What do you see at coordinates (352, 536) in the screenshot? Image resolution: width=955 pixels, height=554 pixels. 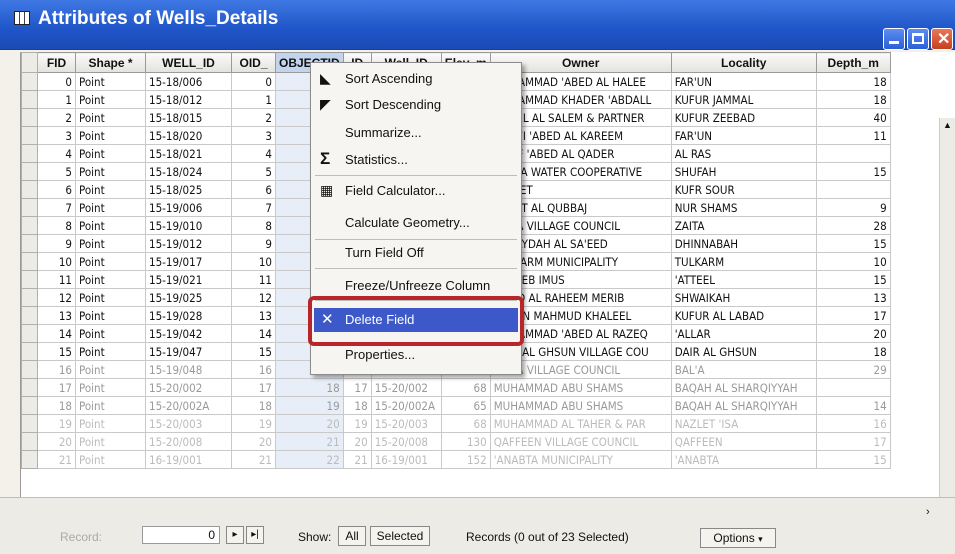 I see `show-all-button: All` at bounding box center [352, 536].